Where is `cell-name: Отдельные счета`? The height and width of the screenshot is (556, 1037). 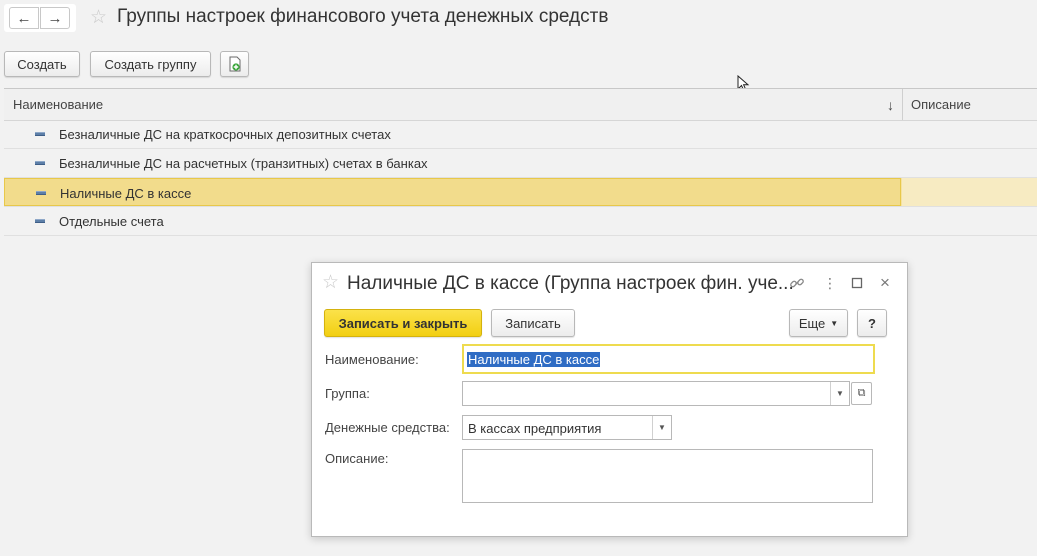 cell-name: Отдельные счета is located at coordinates (452, 221).